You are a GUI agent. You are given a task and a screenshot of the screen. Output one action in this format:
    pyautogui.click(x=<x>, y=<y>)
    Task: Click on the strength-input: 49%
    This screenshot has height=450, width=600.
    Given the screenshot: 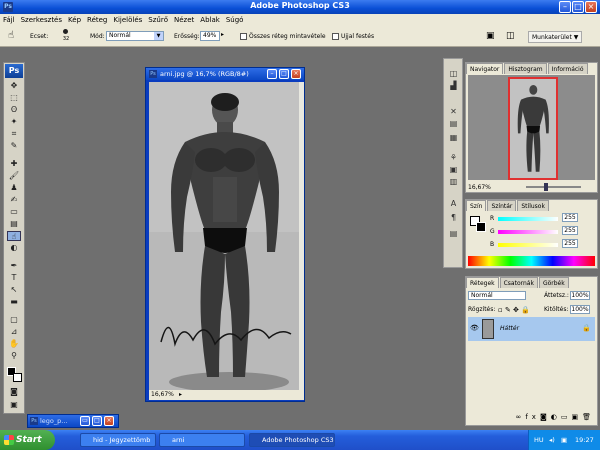 What is the action you would take?
    pyautogui.click(x=210, y=36)
    